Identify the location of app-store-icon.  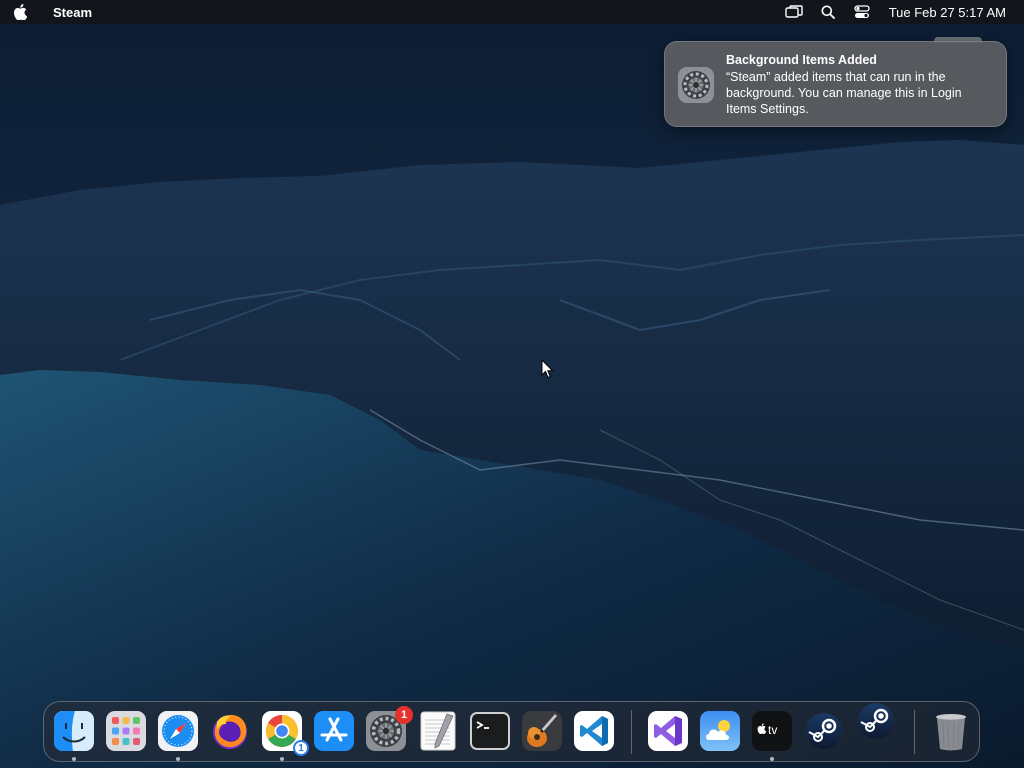
(334, 731).